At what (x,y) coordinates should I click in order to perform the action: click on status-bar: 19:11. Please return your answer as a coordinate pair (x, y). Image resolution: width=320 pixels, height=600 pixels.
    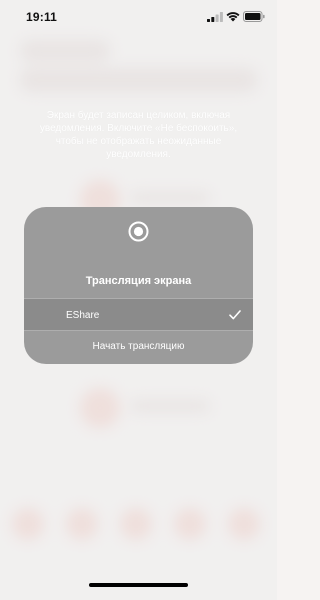
    Looking at the image, I should click on (138, 17).